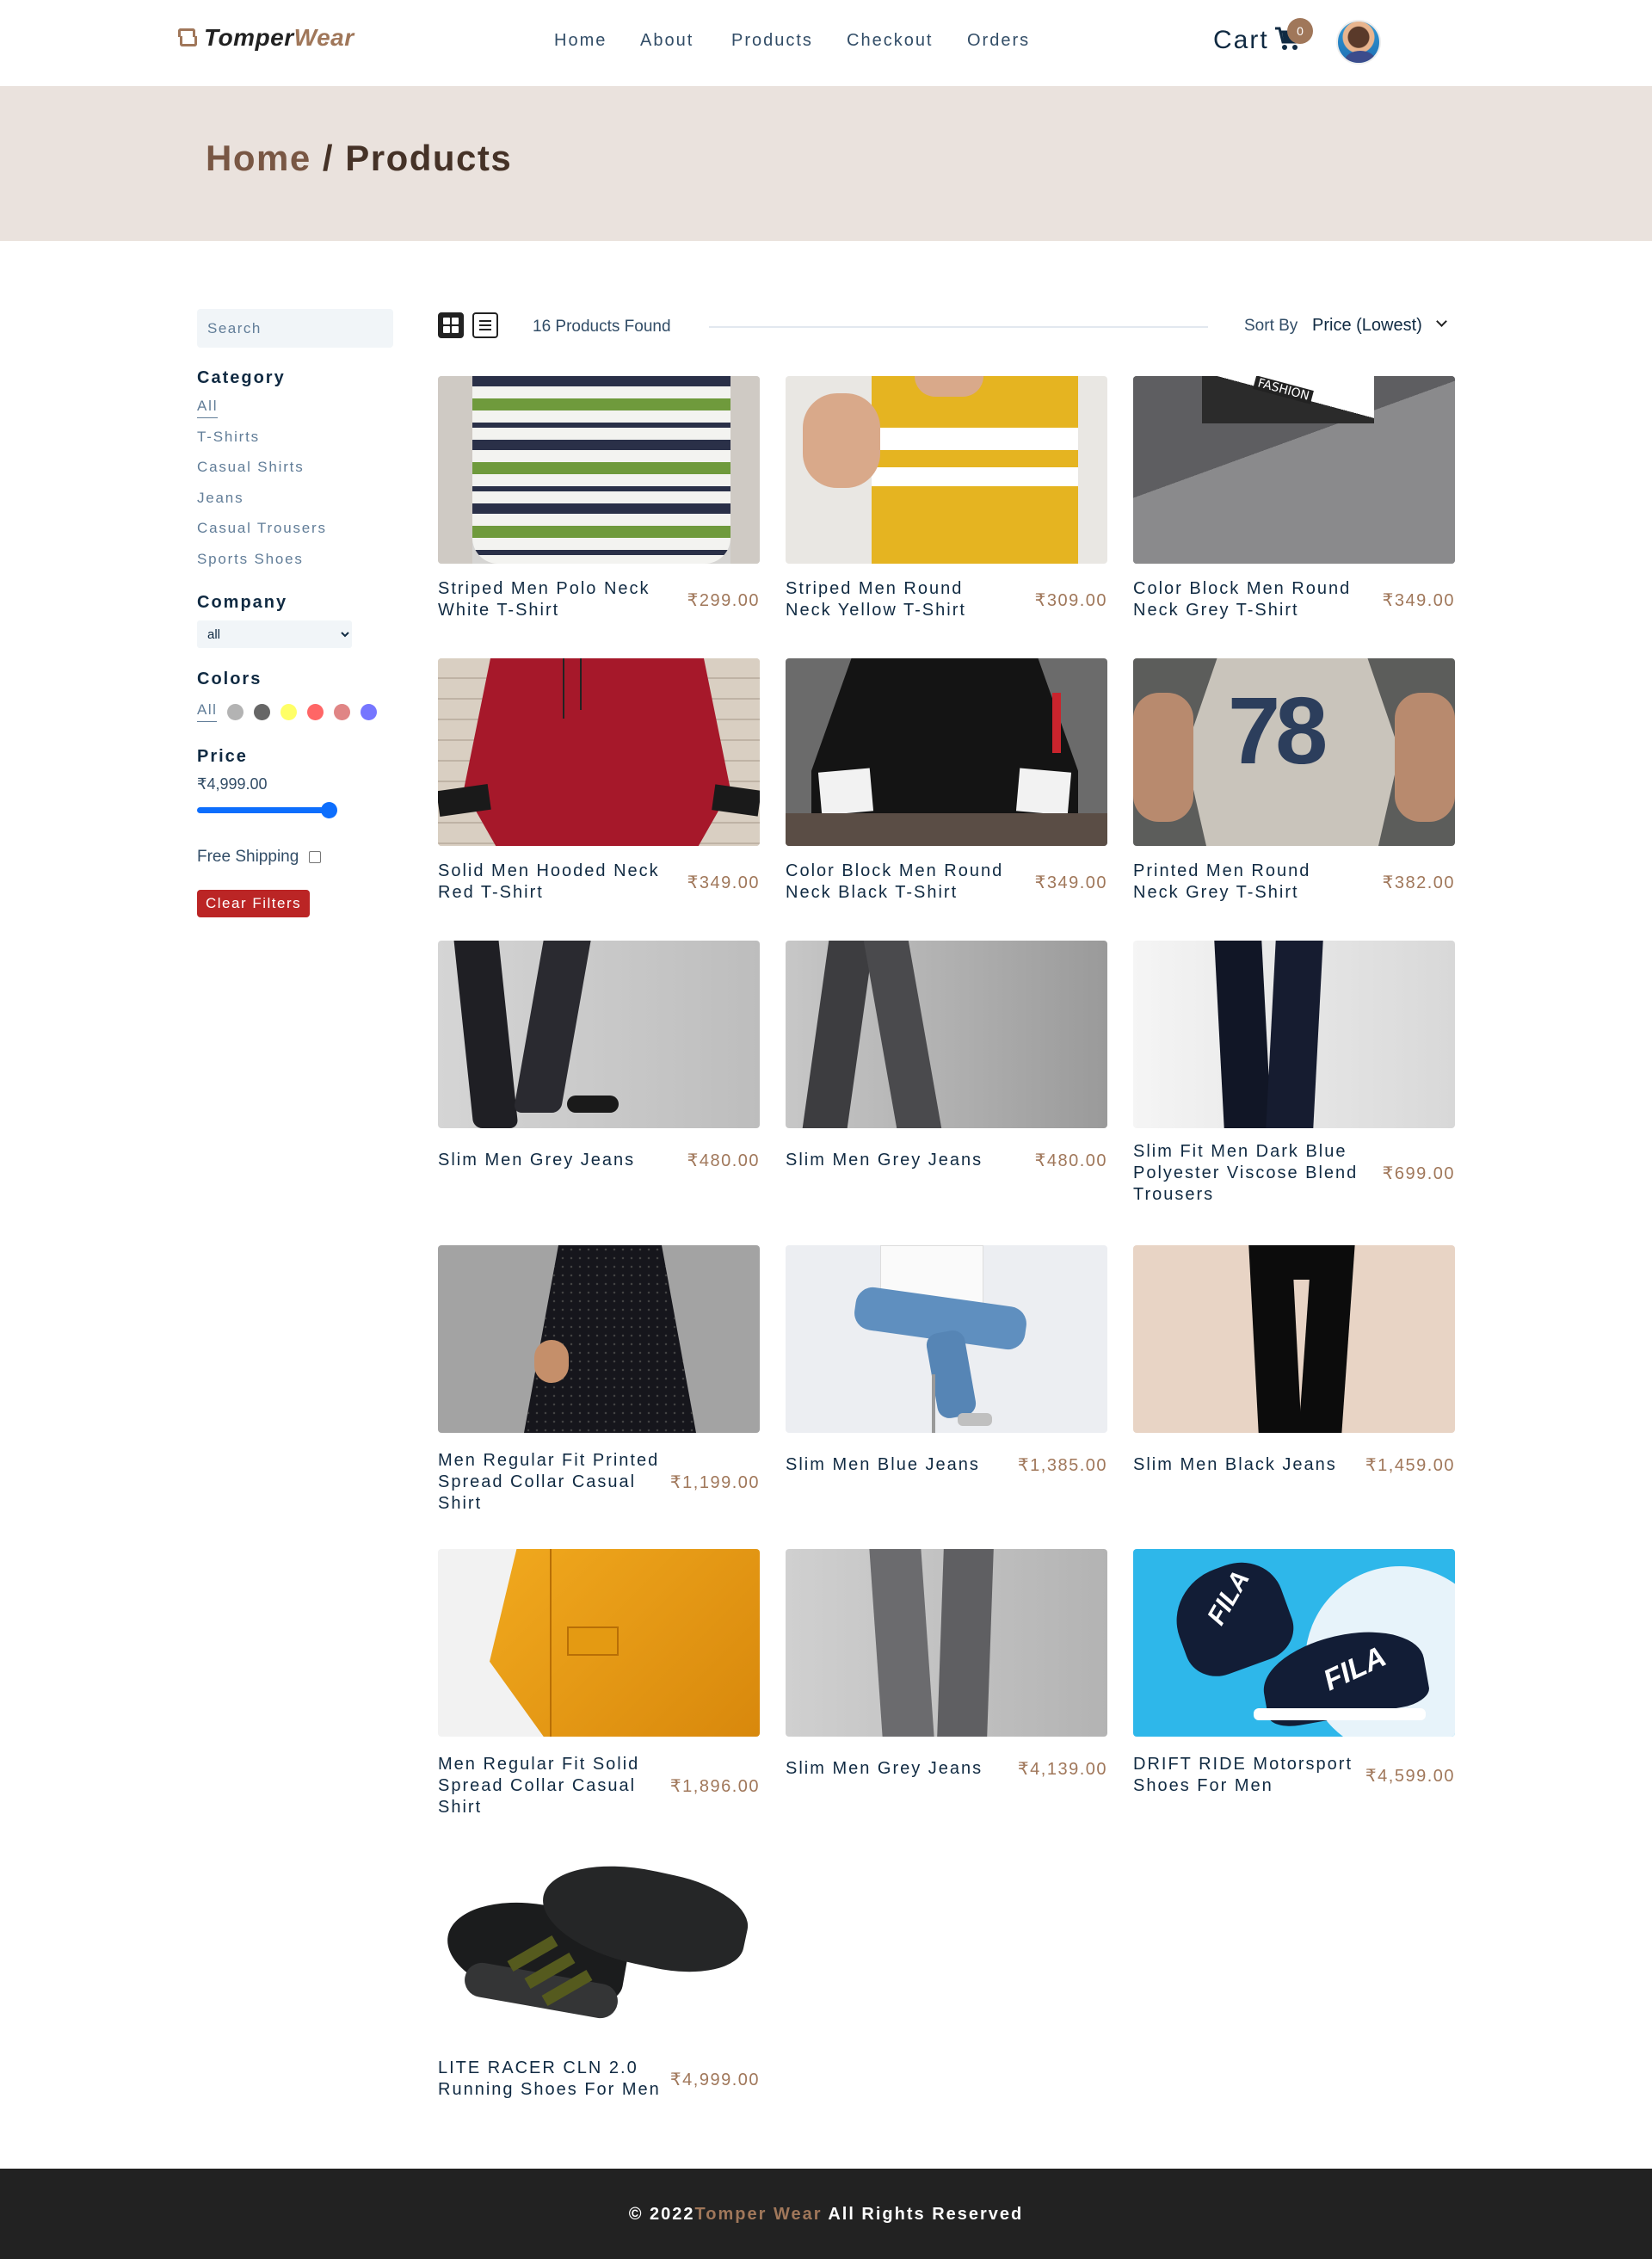 This screenshot has width=1652, height=2259. I want to click on clear-filters-button: Clear Filters, so click(254, 903).